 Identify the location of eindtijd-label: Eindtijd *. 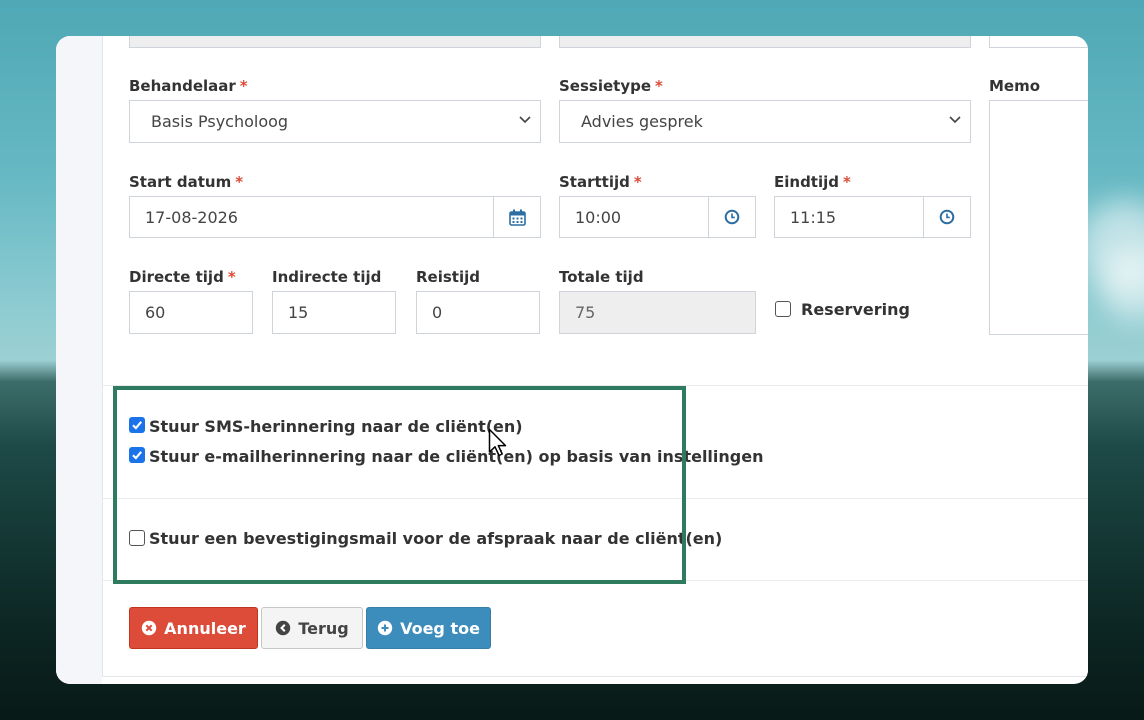
(812, 182).